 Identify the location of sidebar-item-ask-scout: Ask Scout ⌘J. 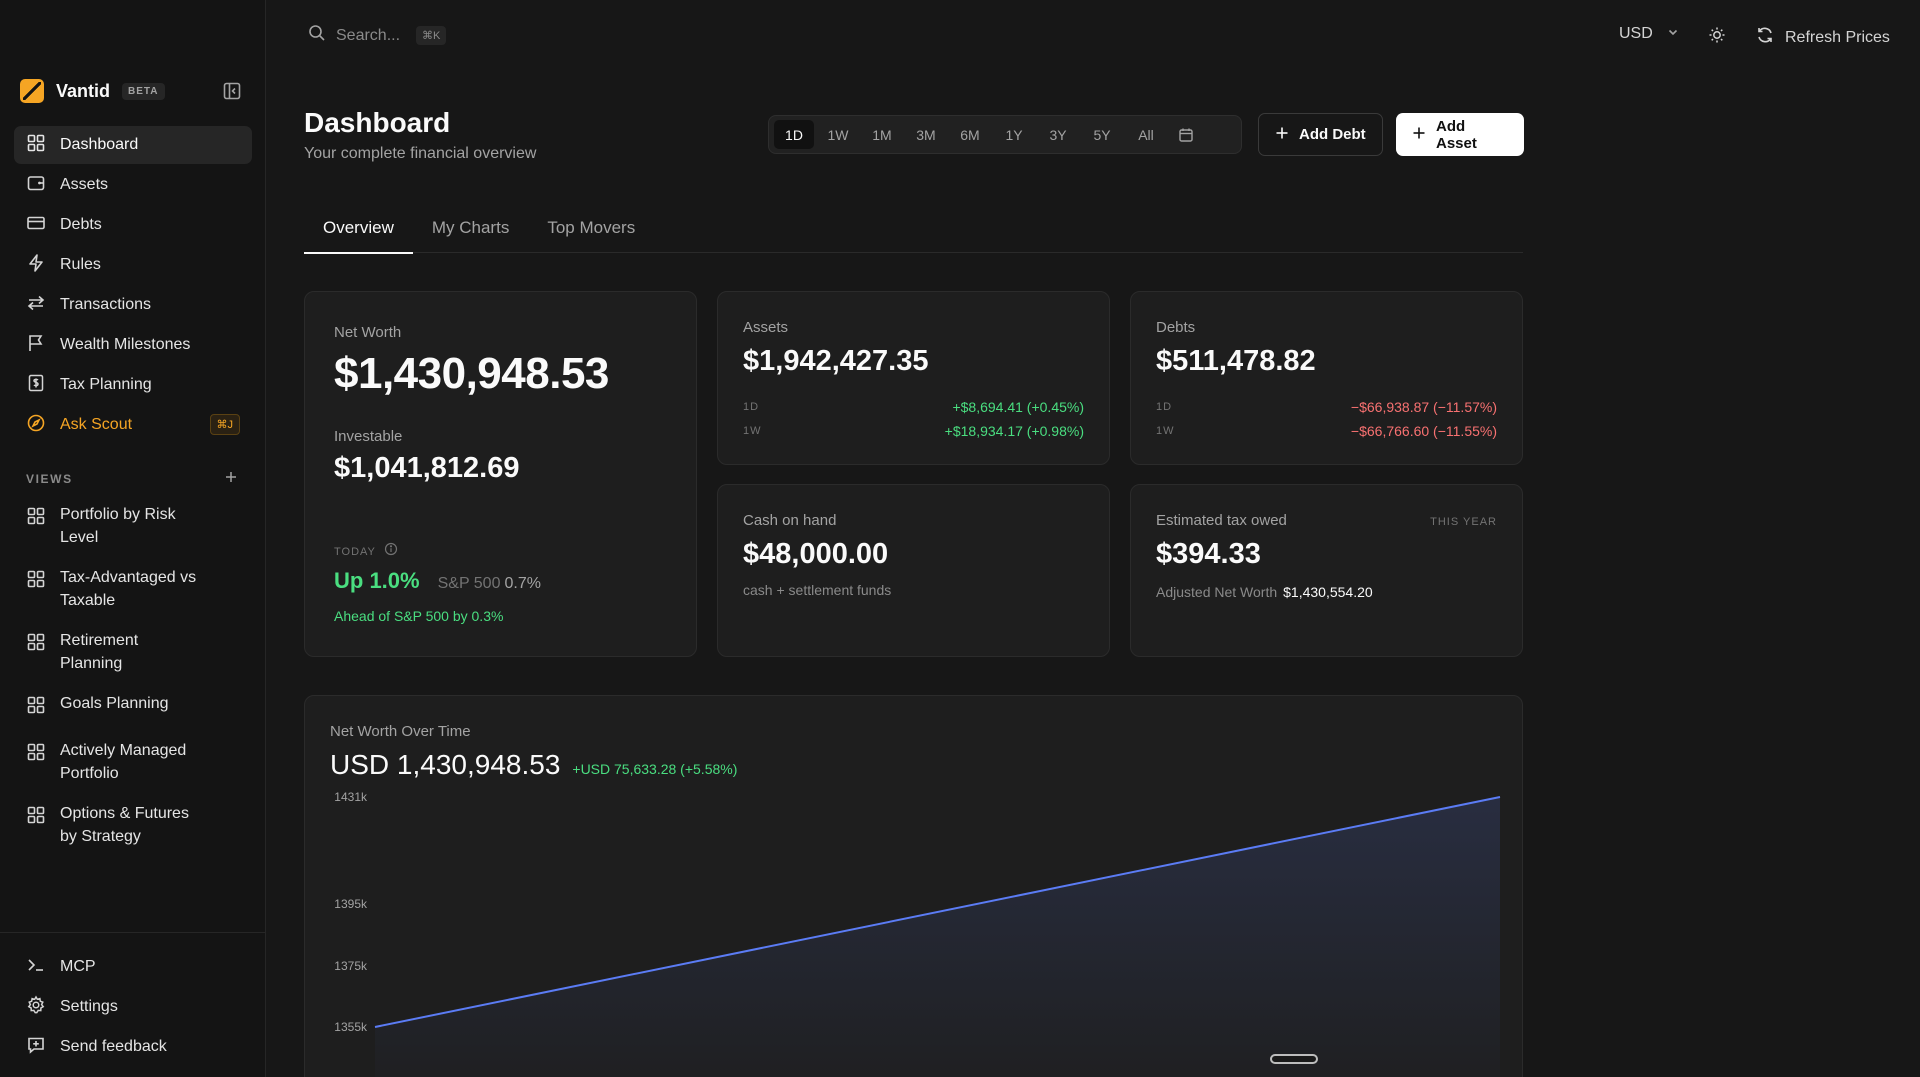
(133, 425).